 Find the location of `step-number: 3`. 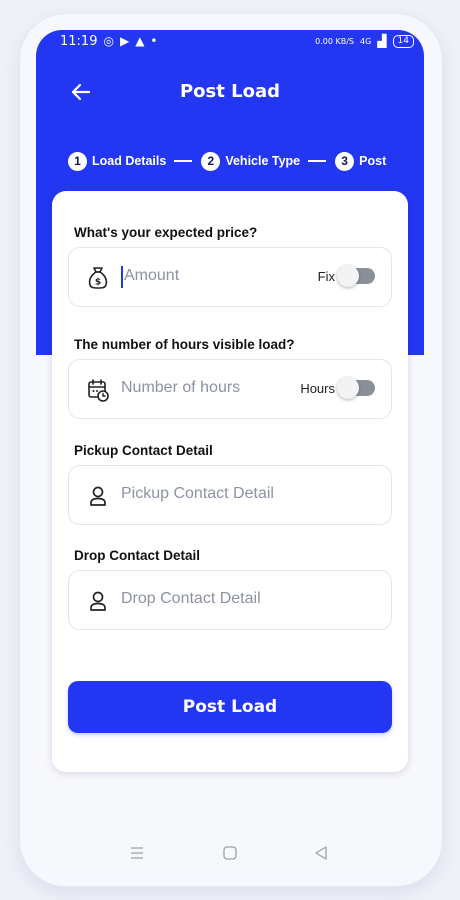

step-number: 3 is located at coordinates (345, 161).